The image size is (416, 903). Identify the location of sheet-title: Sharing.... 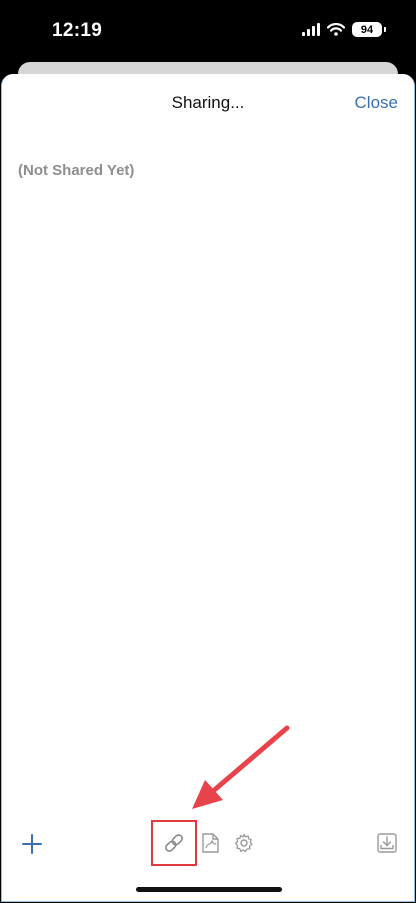
(208, 102).